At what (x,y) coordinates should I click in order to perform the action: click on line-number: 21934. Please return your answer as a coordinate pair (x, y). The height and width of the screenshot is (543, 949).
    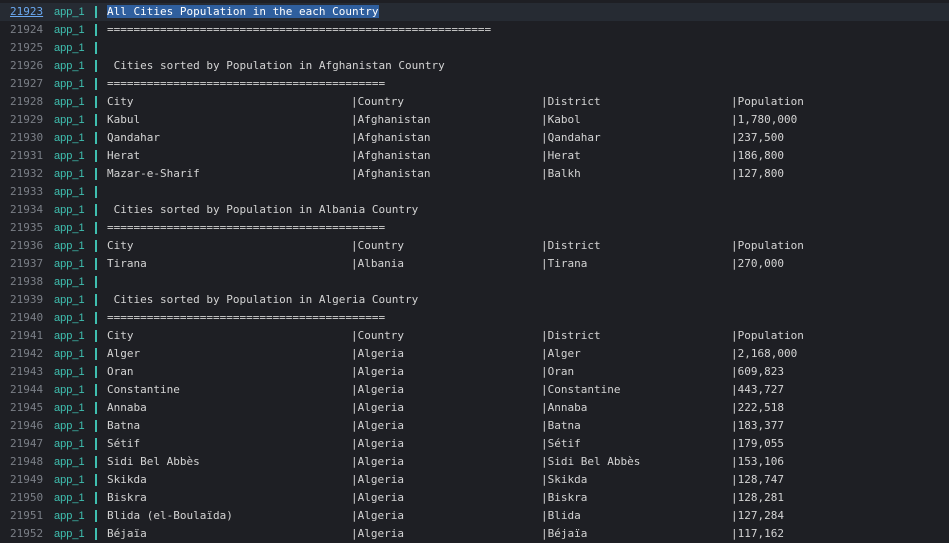
    Looking at the image, I should click on (27, 209).